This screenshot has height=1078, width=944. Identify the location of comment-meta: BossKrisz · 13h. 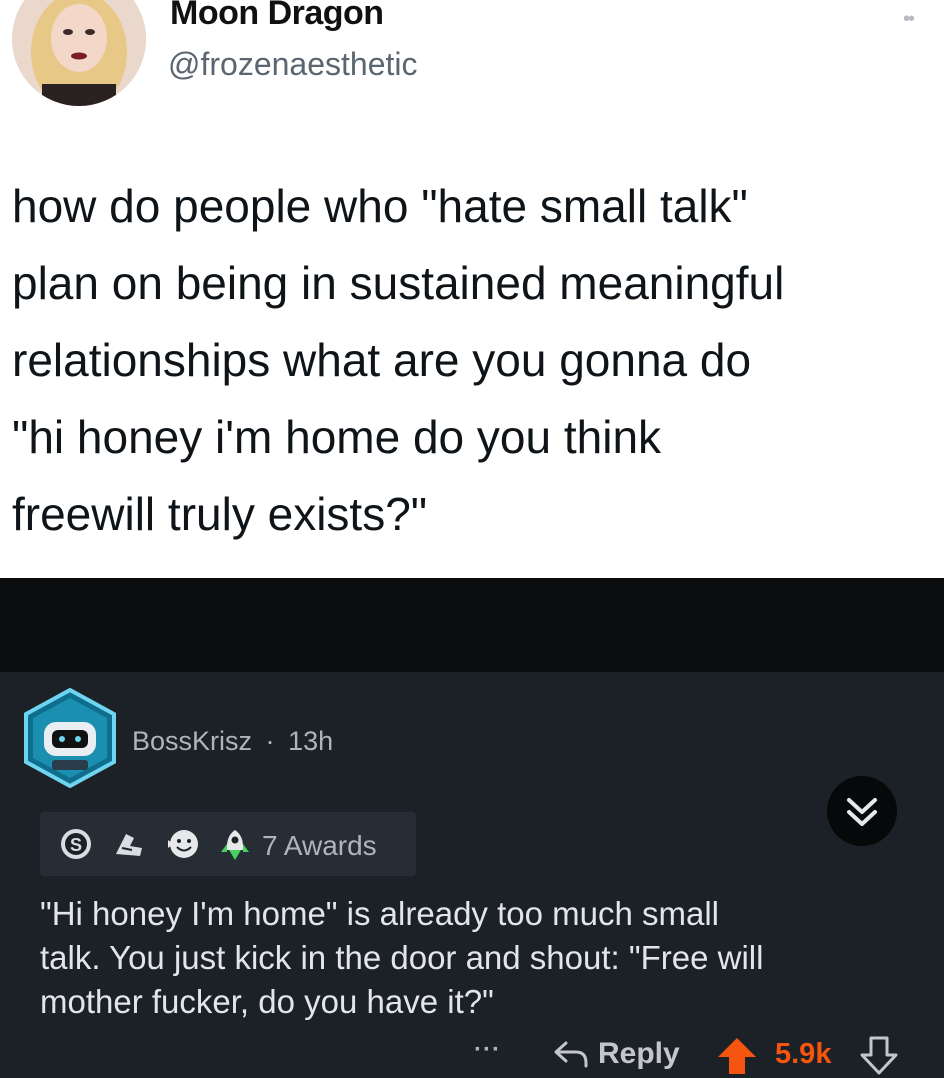
(235, 741).